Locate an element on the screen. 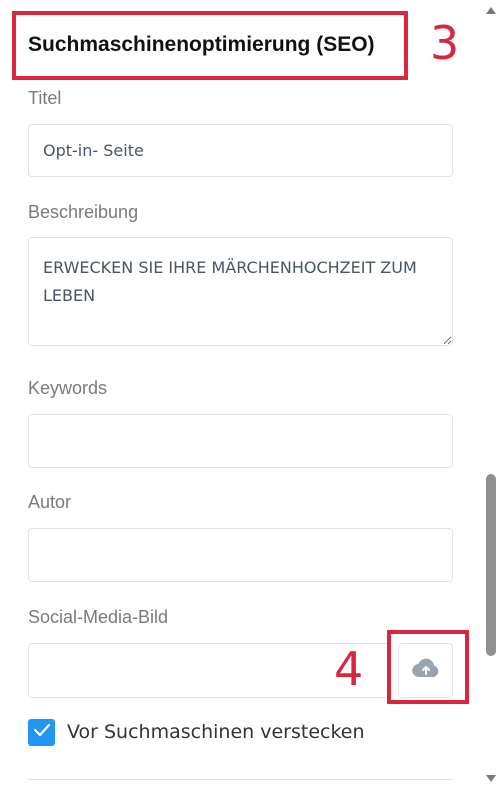  checkmark-icon is located at coordinates (42, 732).